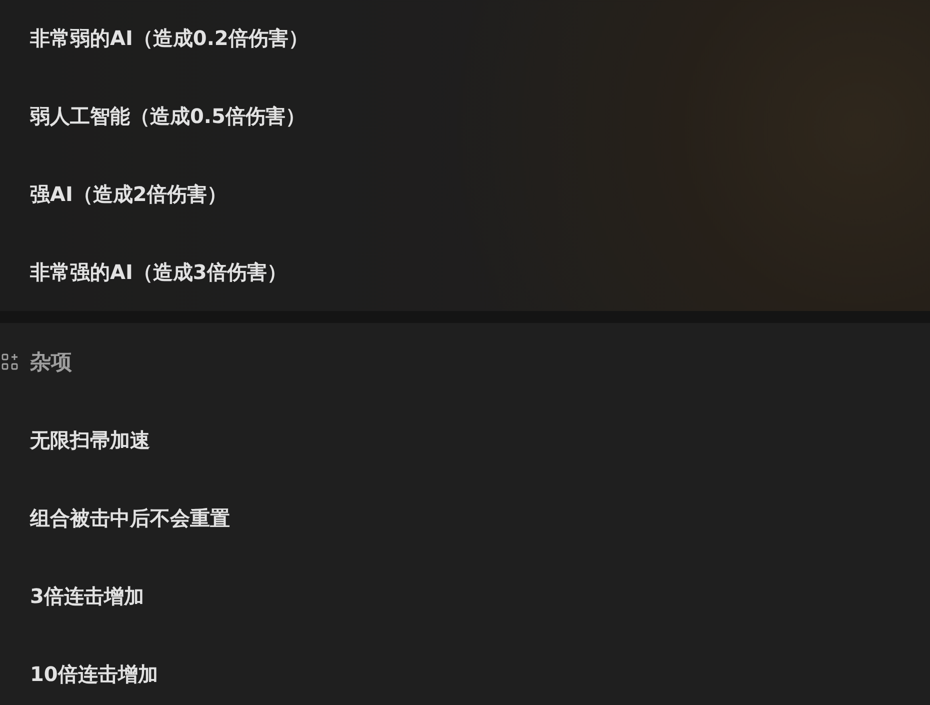 The width and height of the screenshot is (930, 705). I want to click on option-item: 弱人工智能（造成0.5倍伤害）, so click(168, 116).